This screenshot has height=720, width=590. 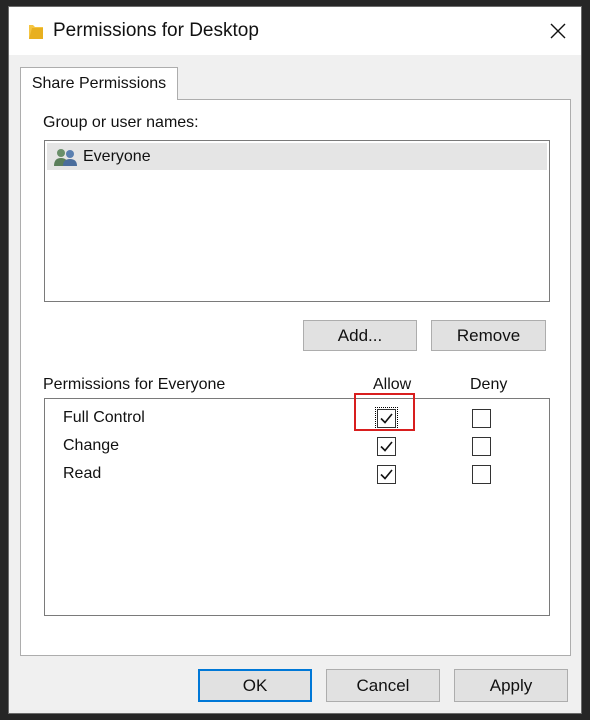 What do you see at coordinates (99, 83) in the screenshot?
I see `tab-share-permissions: Share Permissions` at bounding box center [99, 83].